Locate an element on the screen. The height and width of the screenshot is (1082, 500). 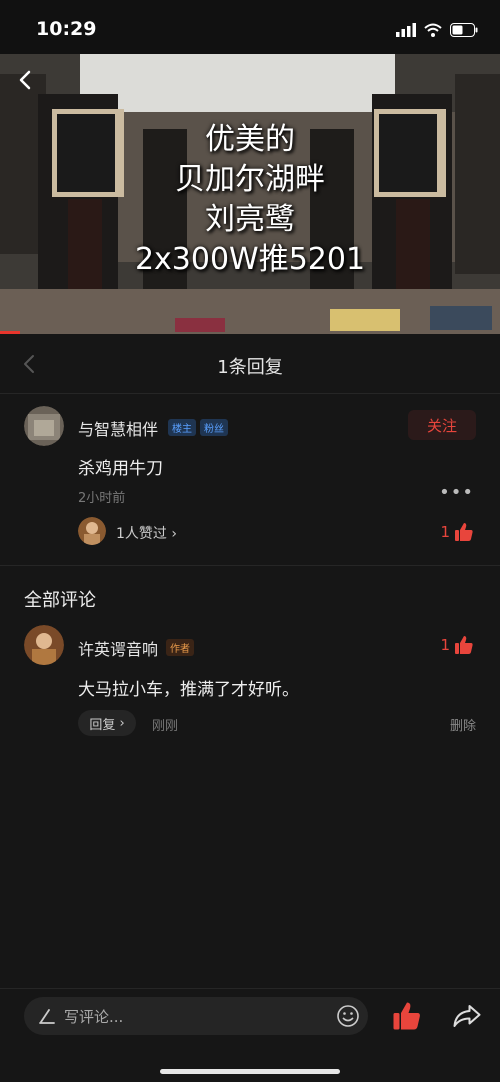
delete-button: 删除 is located at coordinates (463, 724).